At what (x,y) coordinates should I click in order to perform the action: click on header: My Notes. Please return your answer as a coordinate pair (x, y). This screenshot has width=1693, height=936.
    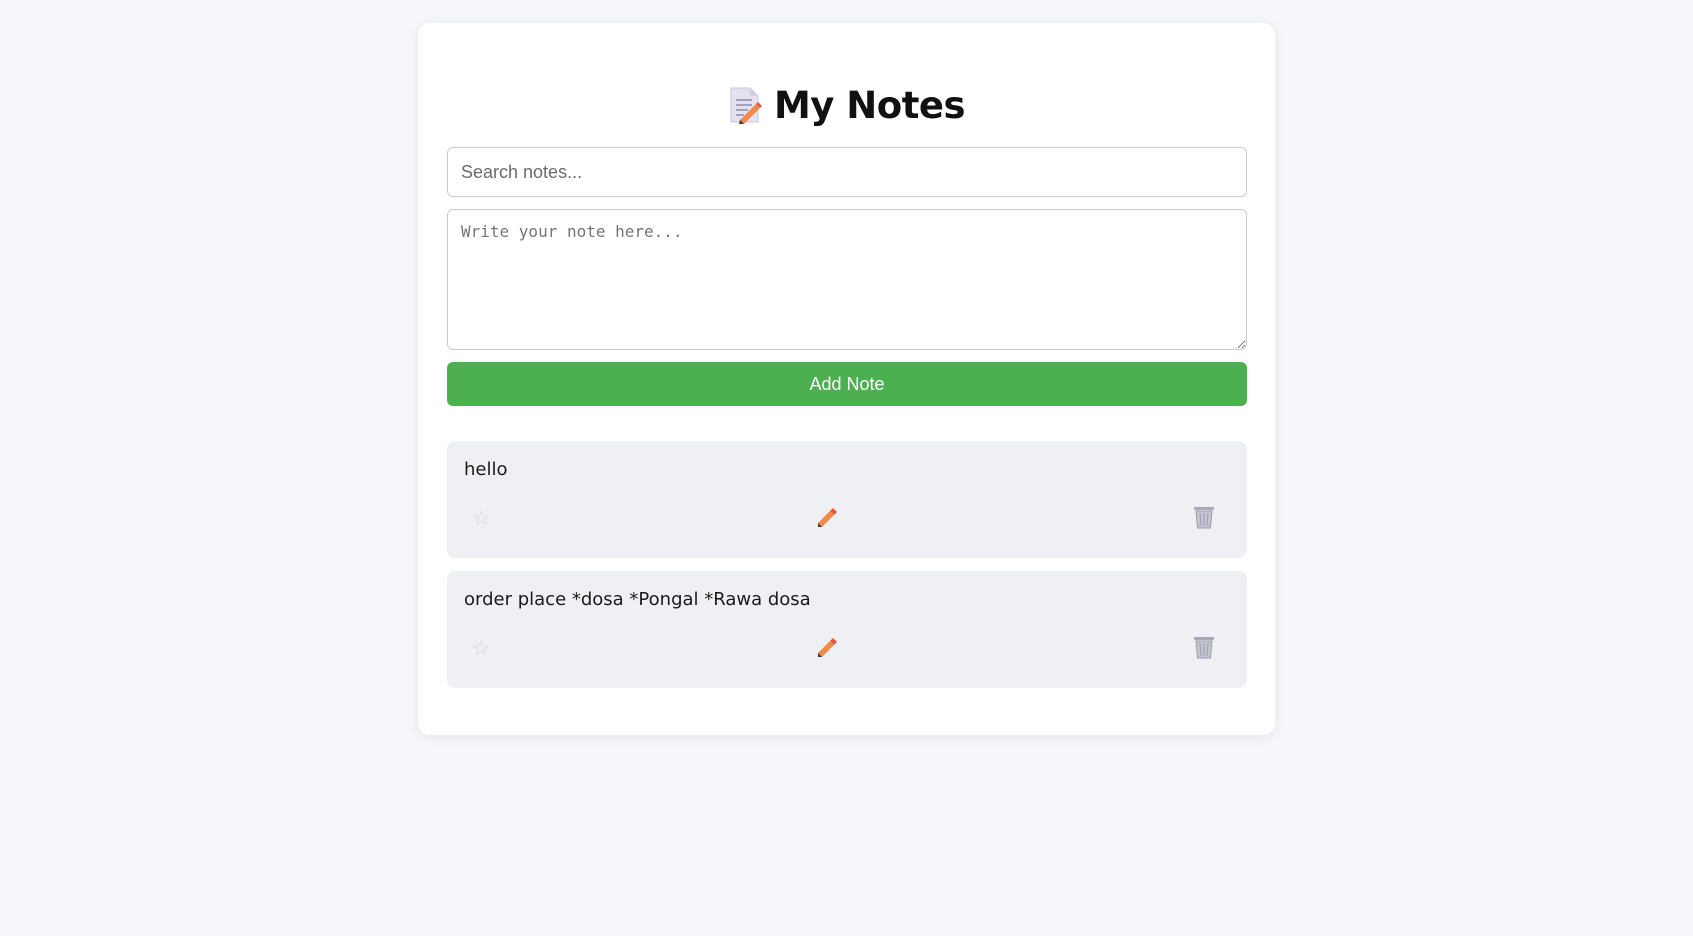
    Looking at the image, I should click on (846, 105).